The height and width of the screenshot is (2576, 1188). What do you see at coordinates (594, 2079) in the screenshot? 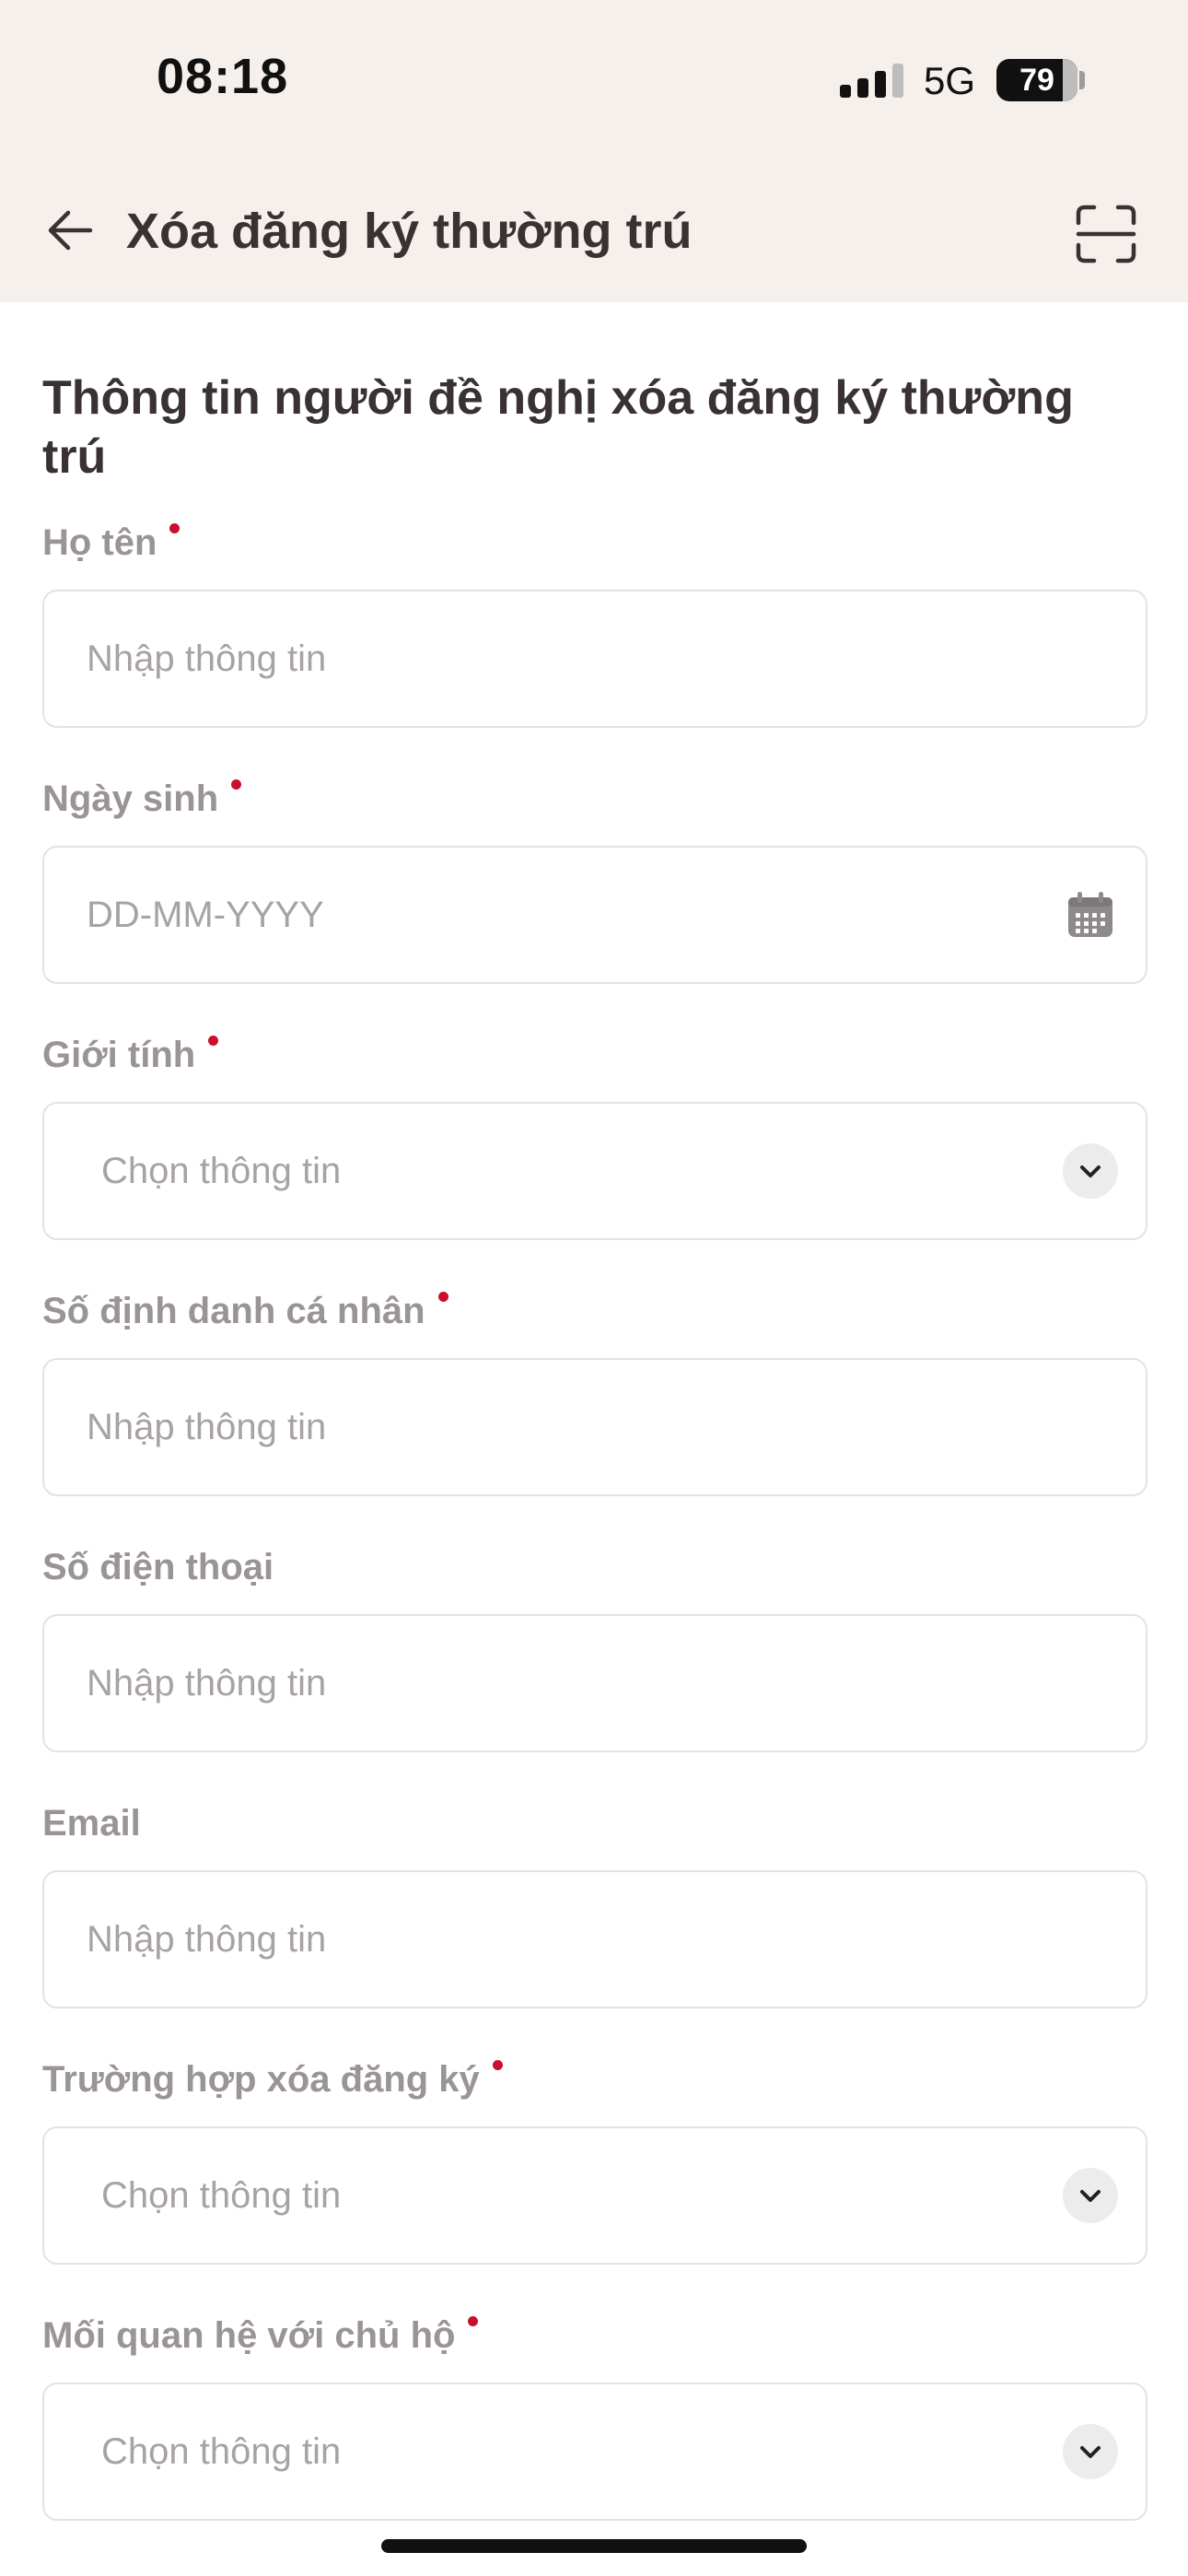
I see `label-truong-hop: Trường hợp xóa đăng ký` at bounding box center [594, 2079].